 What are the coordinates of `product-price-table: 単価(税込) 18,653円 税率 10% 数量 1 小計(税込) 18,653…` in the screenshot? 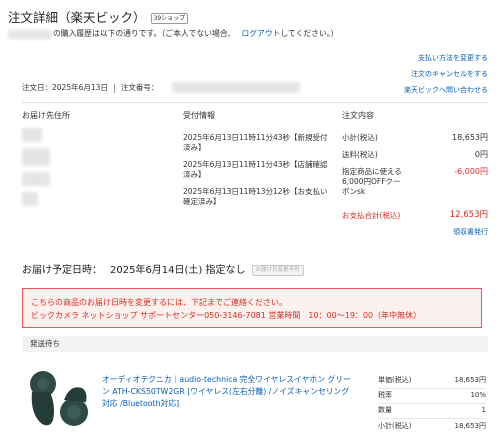 It's located at (432, 404).